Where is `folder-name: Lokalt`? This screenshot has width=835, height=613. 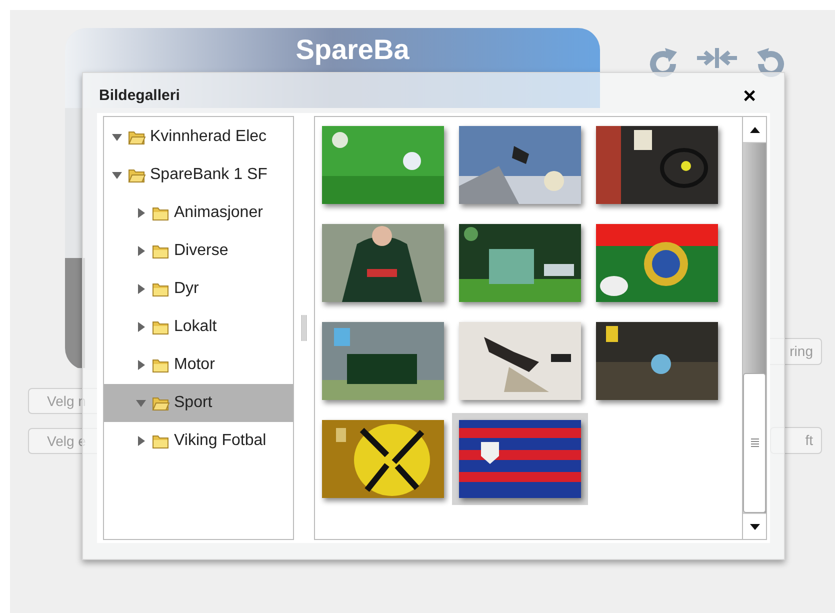 folder-name: Lokalt is located at coordinates (195, 327).